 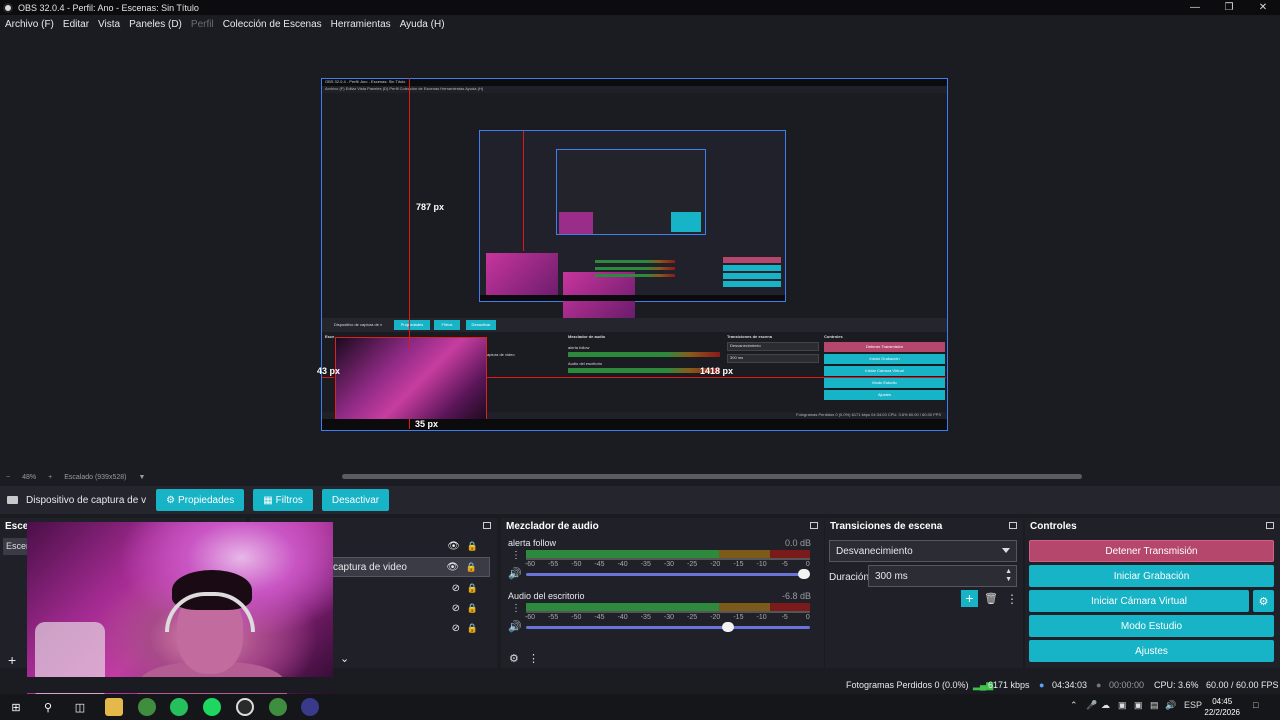 What do you see at coordinates (147, 707) in the screenshot?
I see `chrome-icon` at bounding box center [147, 707].